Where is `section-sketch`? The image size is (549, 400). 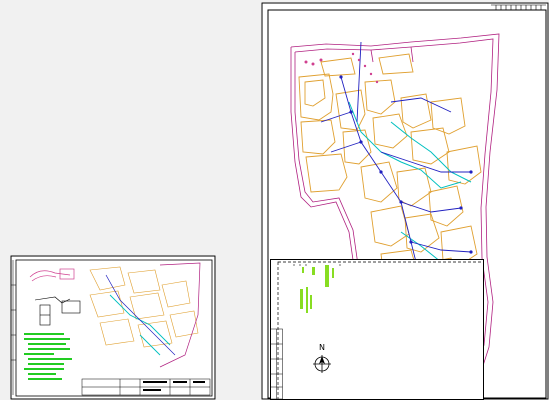
section-sketch is located at coordinates (57, 311).